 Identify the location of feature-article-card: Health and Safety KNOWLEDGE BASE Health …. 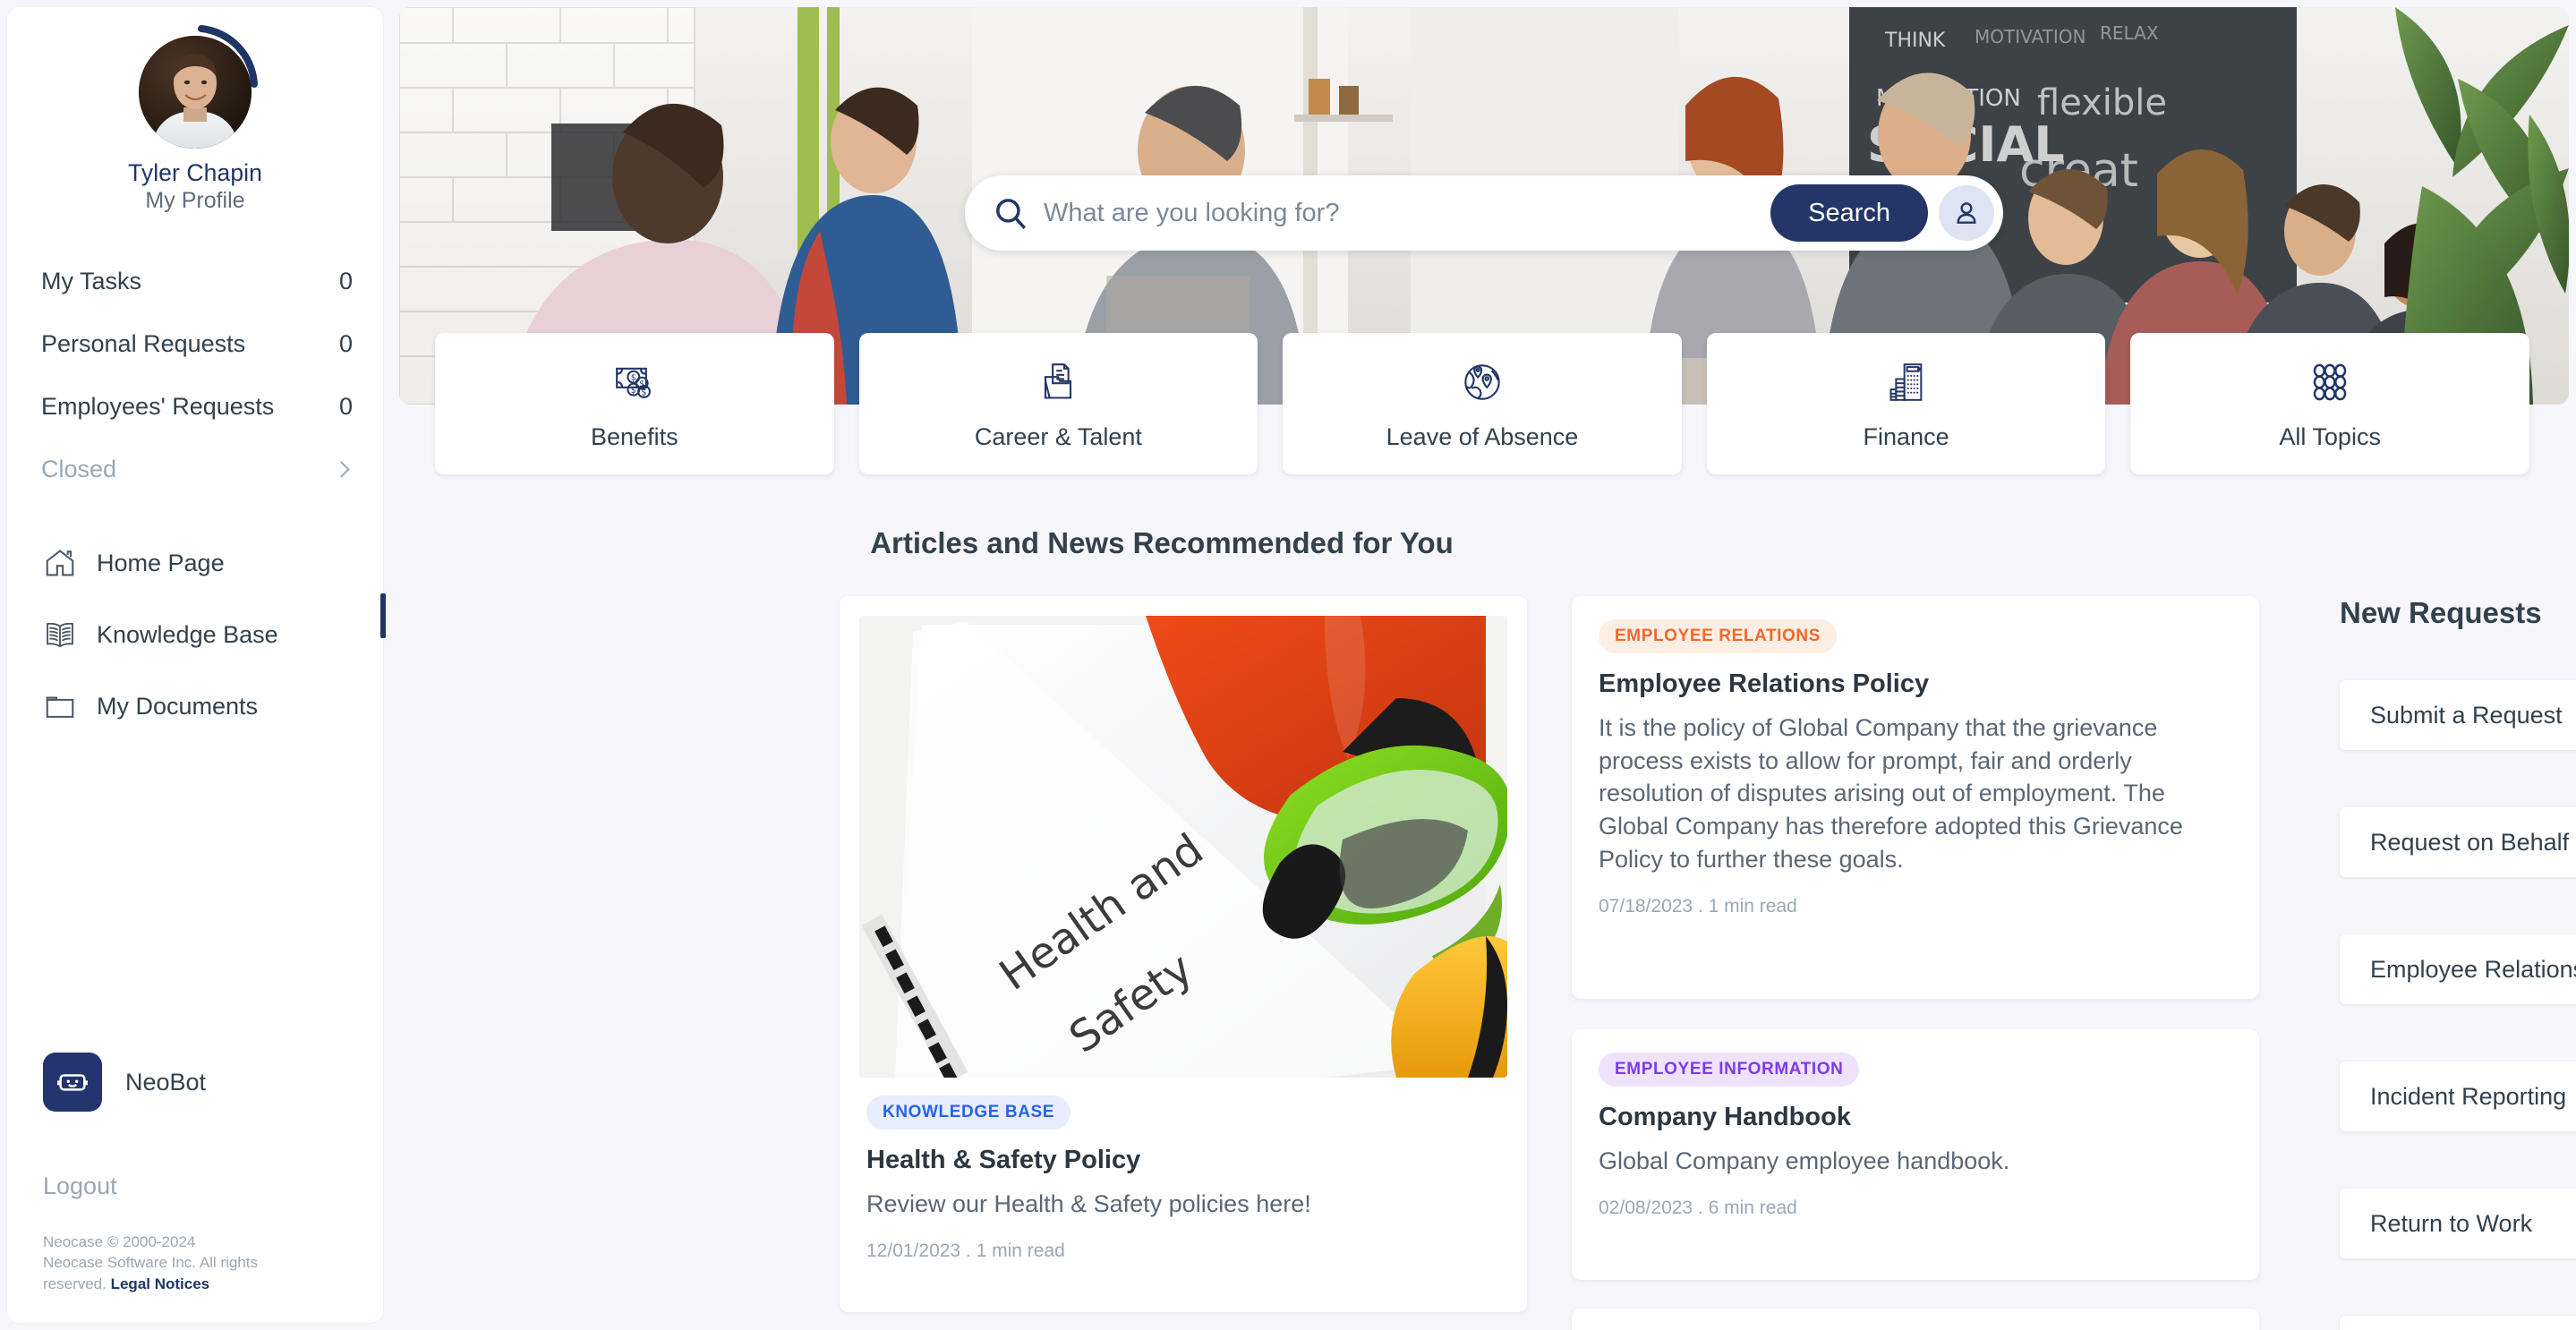
(1183, 954).